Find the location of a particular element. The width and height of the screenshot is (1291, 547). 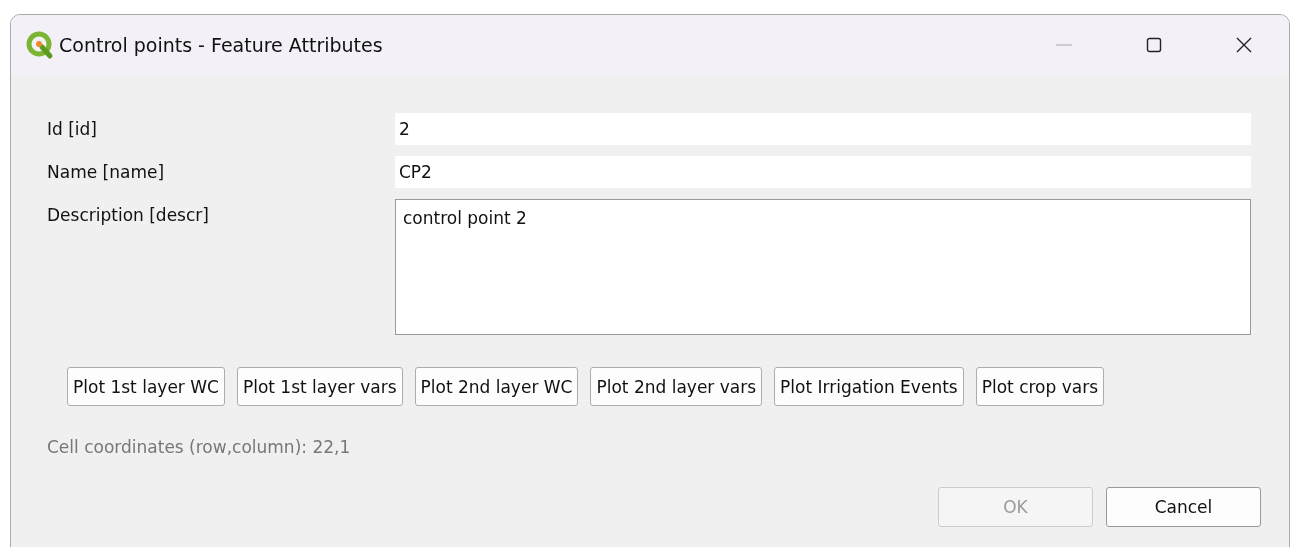

field-label: Id [id] is located at coordinates (72, 129).